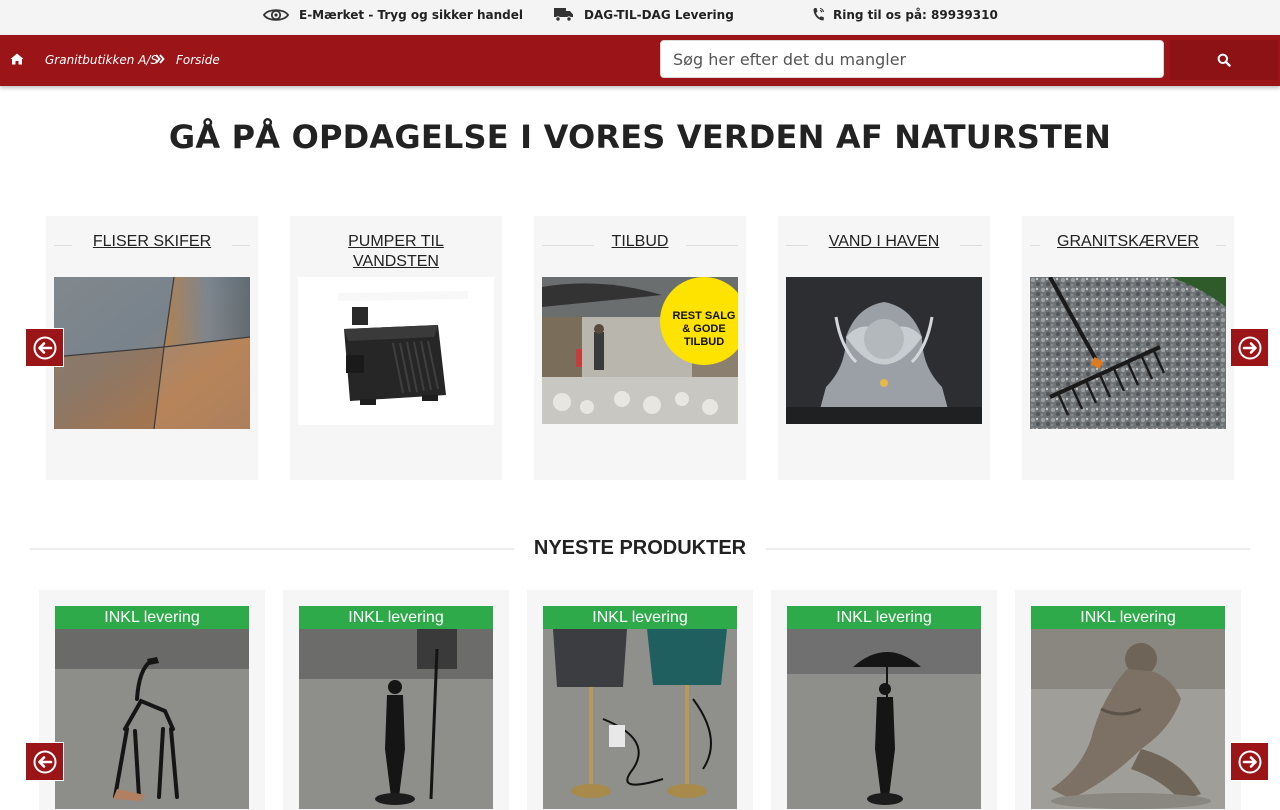 This screenshot has height=810, width=1280. What do you see at coordinates (640, 242) in the screenshot?
I see `category-title: TILBUD` at bounding box center [640, 242].